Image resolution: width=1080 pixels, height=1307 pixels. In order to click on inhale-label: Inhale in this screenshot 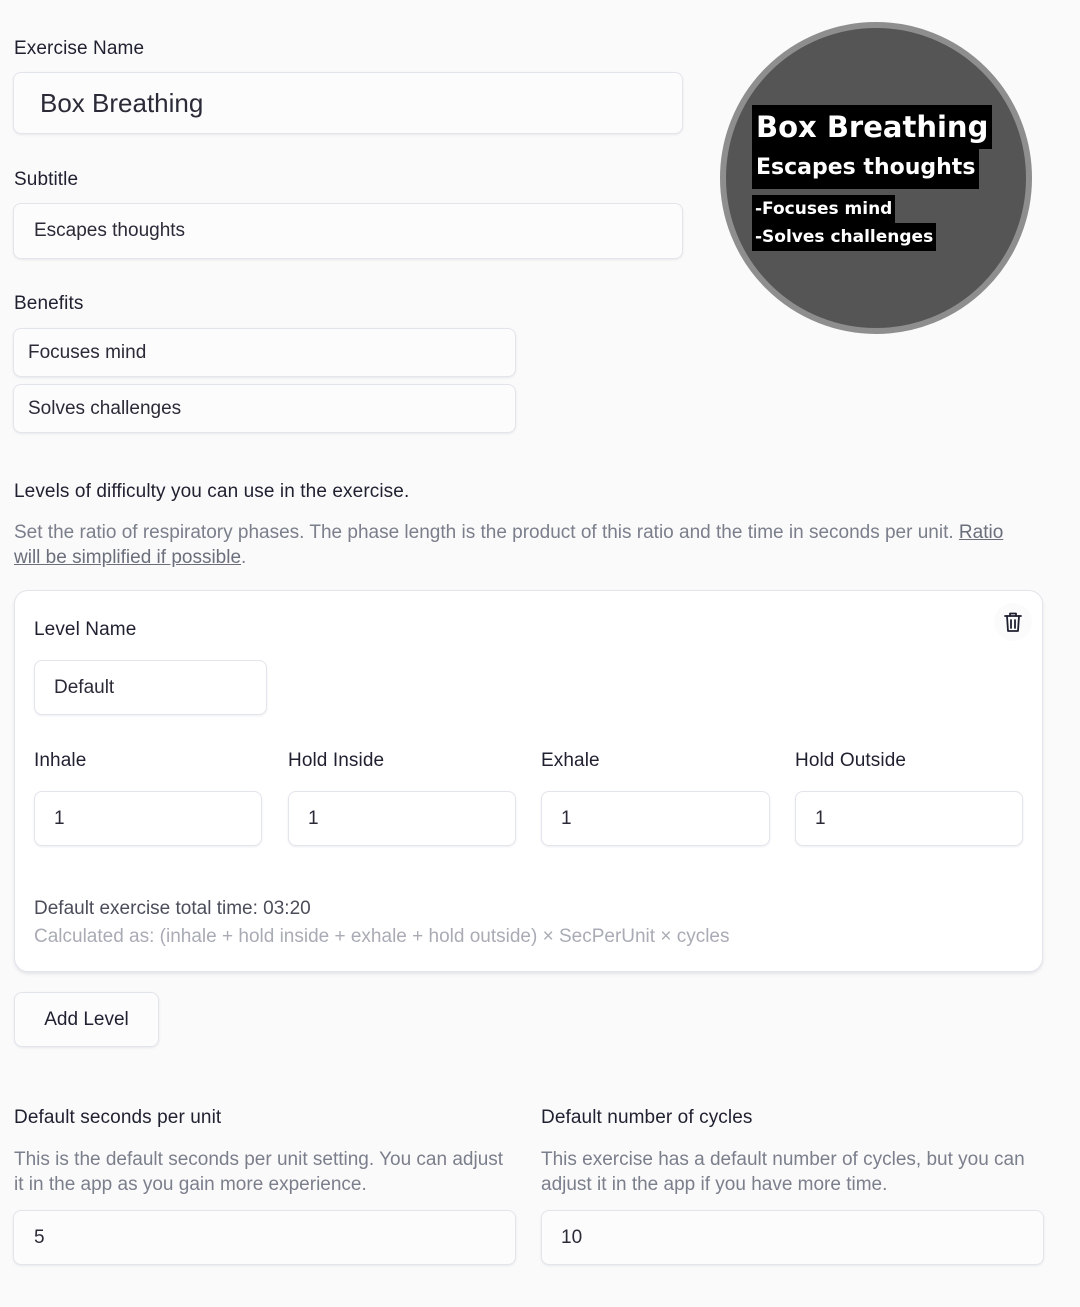, I will do `click(60, 760)`.